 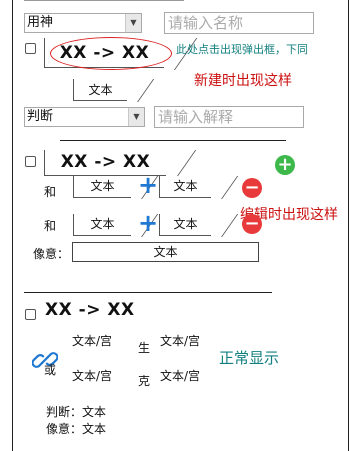 What do you see at coordinates (30, 314) in the screenshot?
I see `display-item-checkbox` at bounding box center [30, 314].